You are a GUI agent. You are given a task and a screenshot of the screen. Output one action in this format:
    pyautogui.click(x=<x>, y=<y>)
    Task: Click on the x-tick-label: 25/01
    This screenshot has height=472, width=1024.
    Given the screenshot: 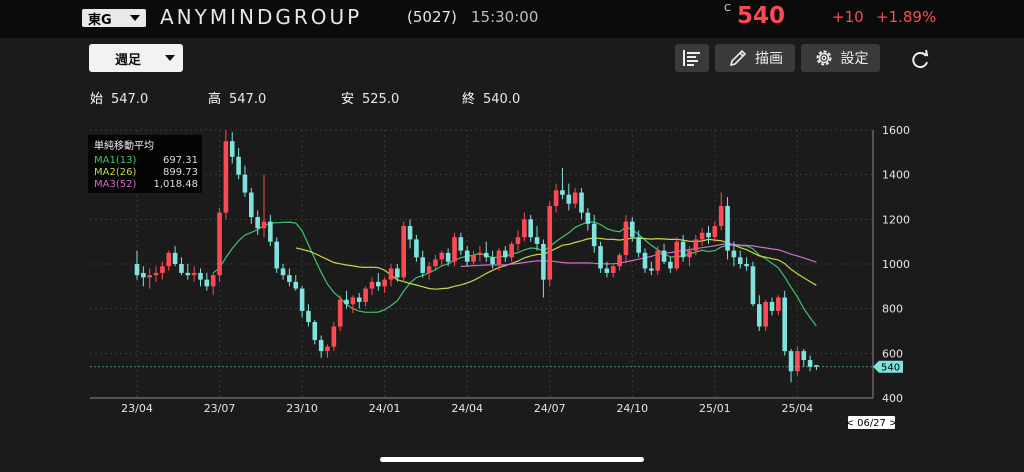 What is the action you would take?
    pyautogui.click(x=715, y=408)
    